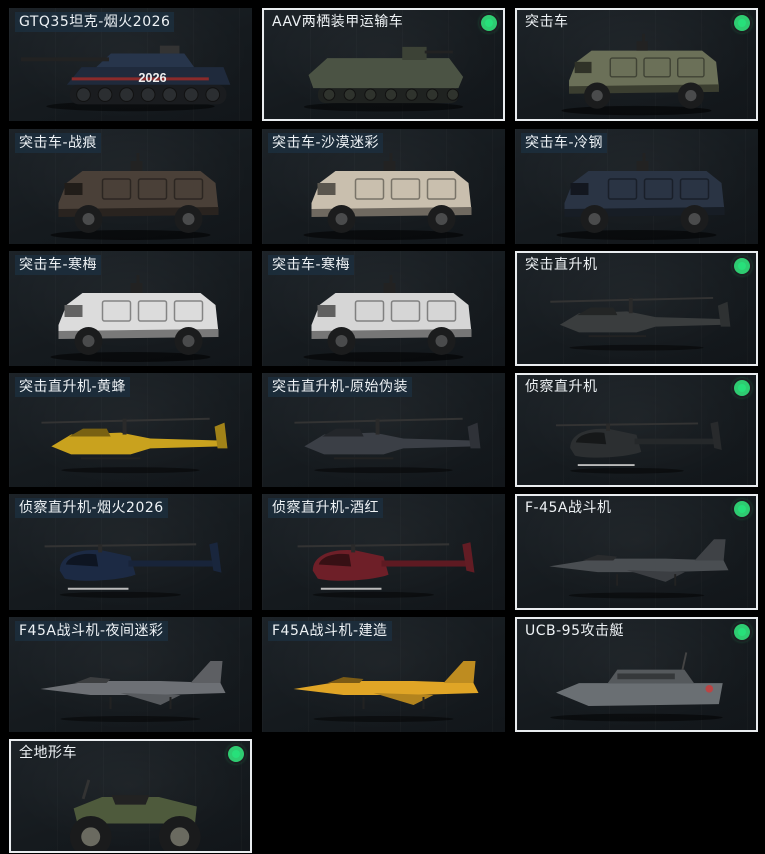 The width and height of the screenshot is (765, 854). I want to click on vehicle-card: 突击直升机-黄蜂, so click(130, 430).